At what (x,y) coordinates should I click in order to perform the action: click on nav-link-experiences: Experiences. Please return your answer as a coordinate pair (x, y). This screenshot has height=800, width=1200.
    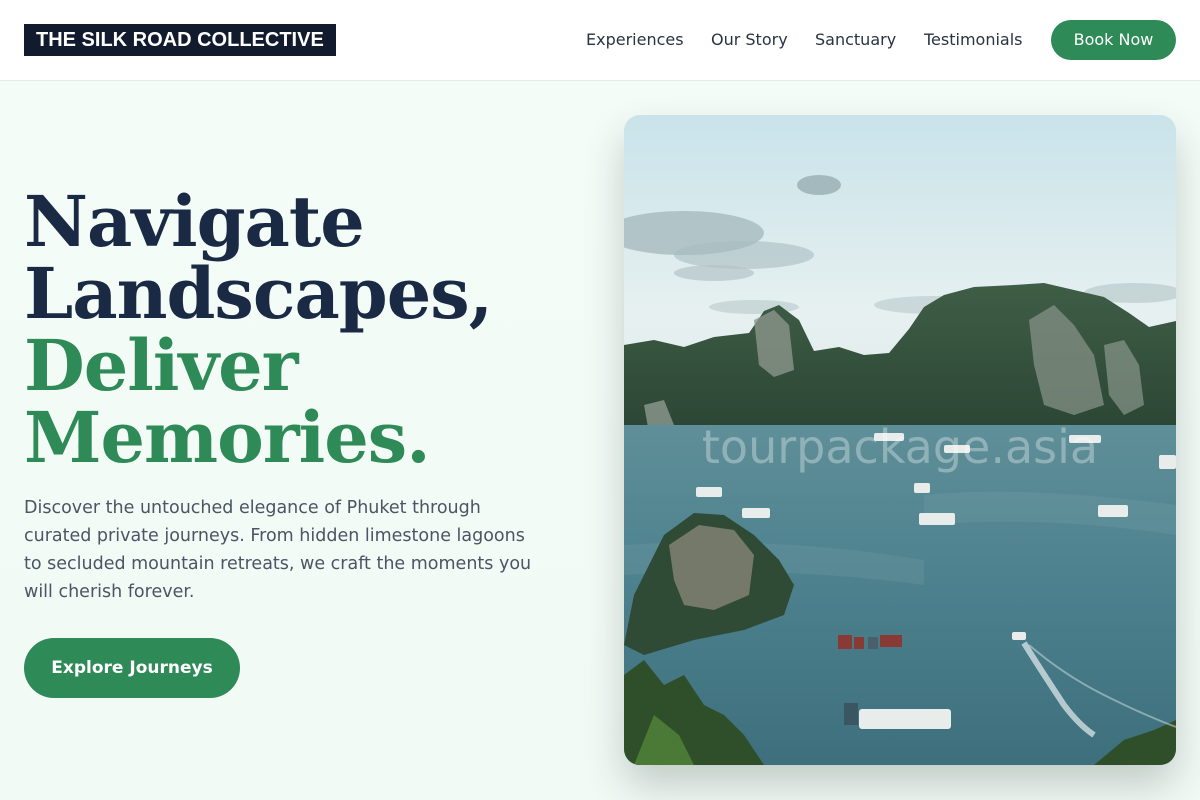
    Looking at the image, I should click on (635, 40).